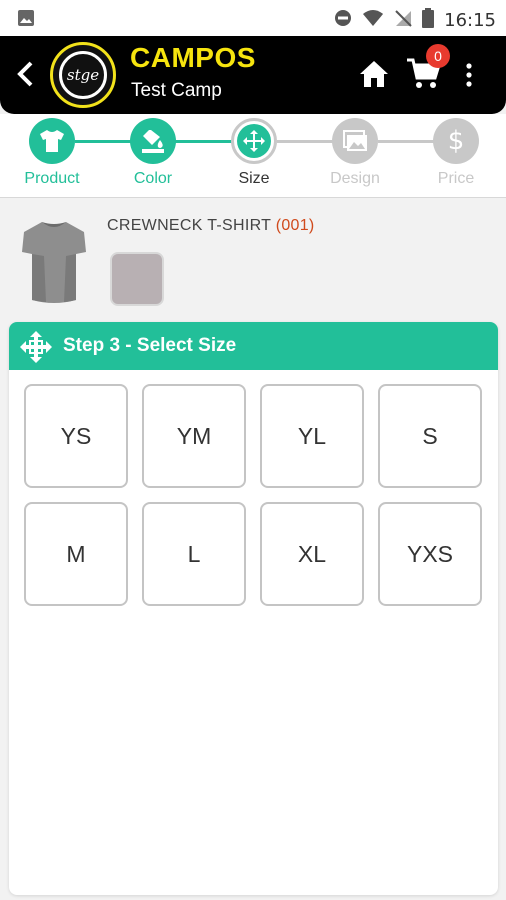 The image size is (506, 900). What do you see at coordinates (153, 141) in the screenshot?
I see `paint-bucket-icon` at bounding box center [153, 141].